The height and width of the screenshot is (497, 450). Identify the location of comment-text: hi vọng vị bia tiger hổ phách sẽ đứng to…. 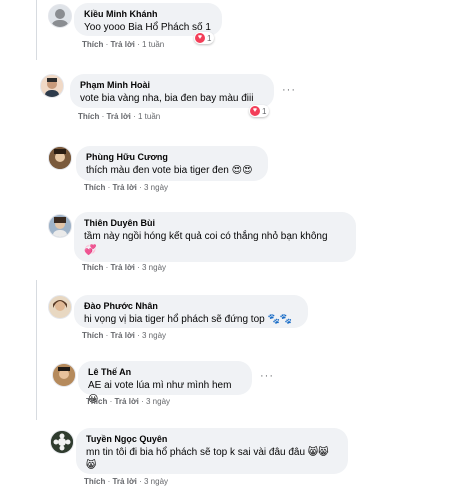
(188, 319).